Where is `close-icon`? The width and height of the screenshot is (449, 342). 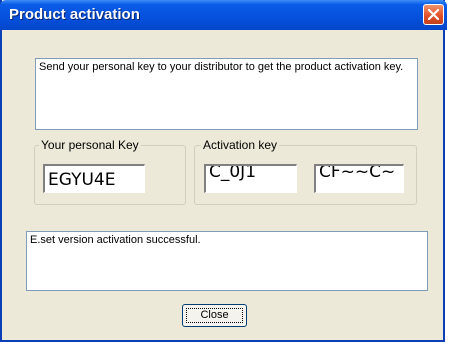
close-icon is located at coordinates (433, 14).